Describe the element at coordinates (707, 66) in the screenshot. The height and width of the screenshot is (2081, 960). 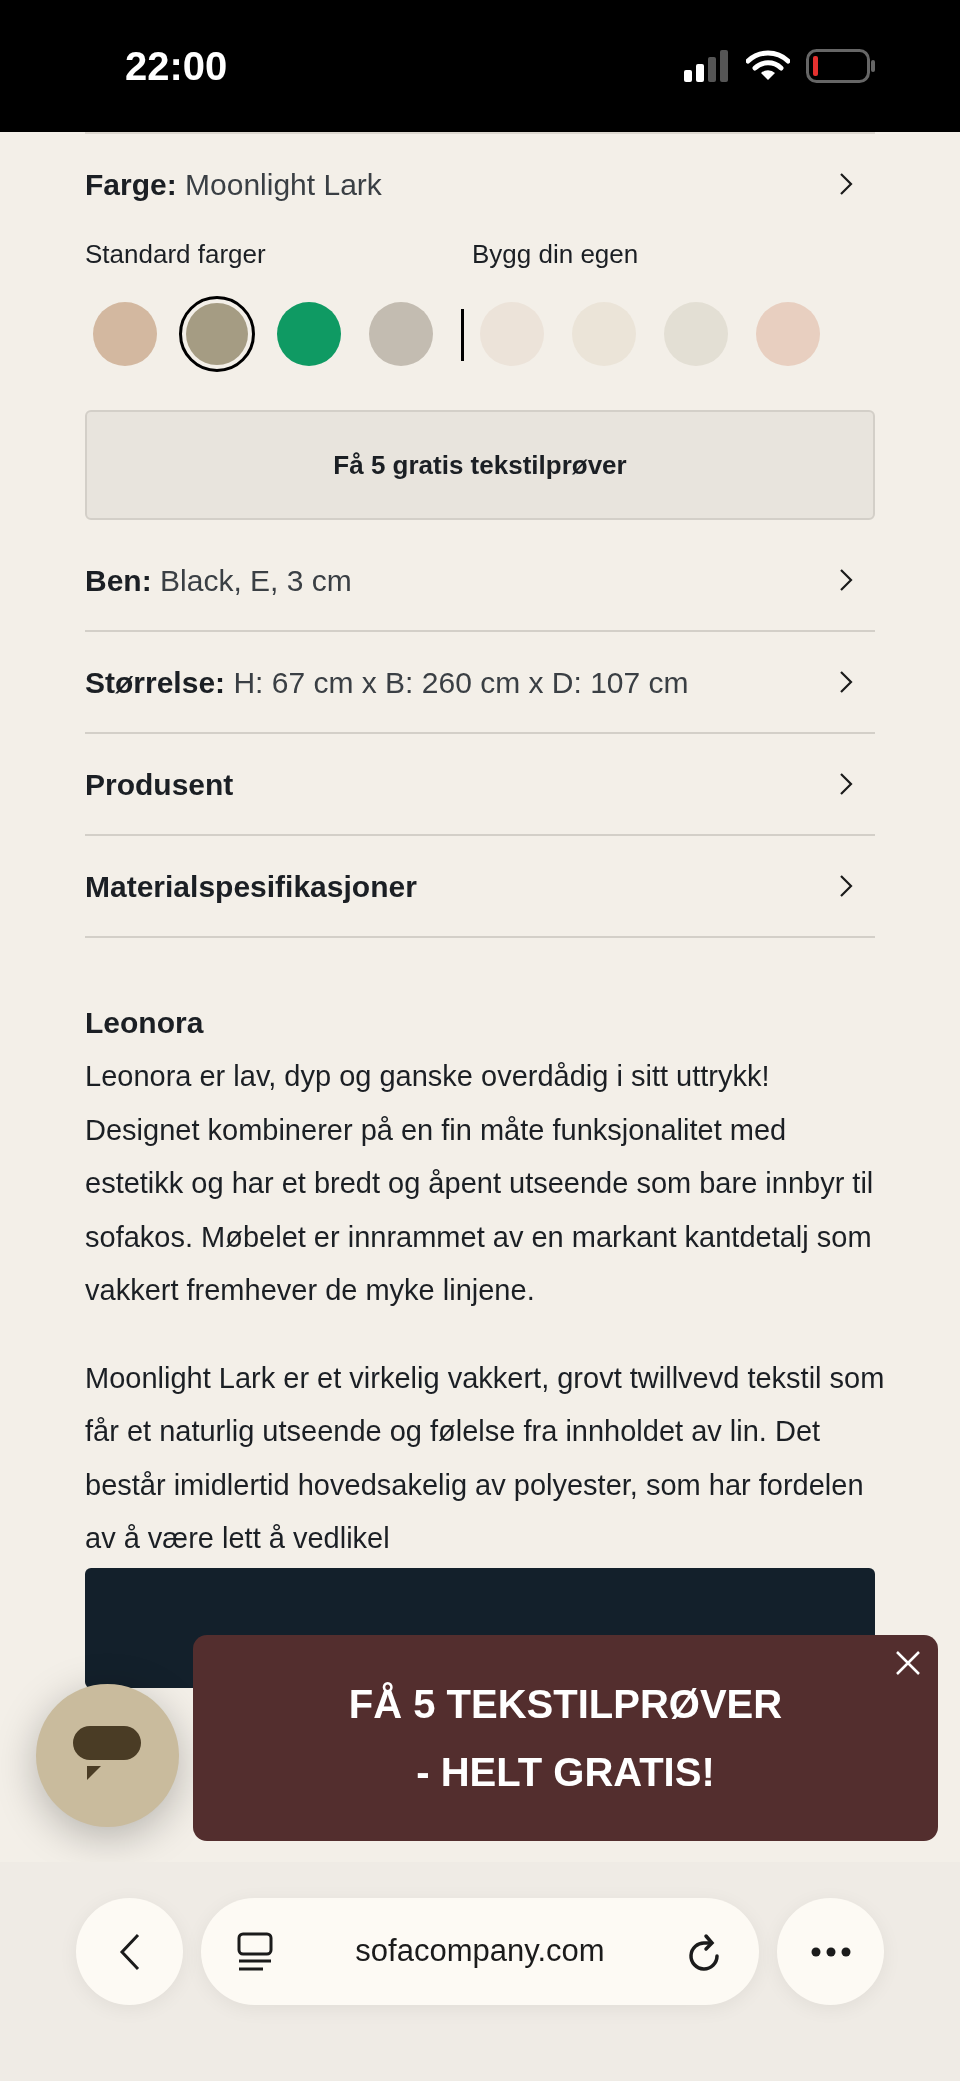
I see `signal-icon` at that location.